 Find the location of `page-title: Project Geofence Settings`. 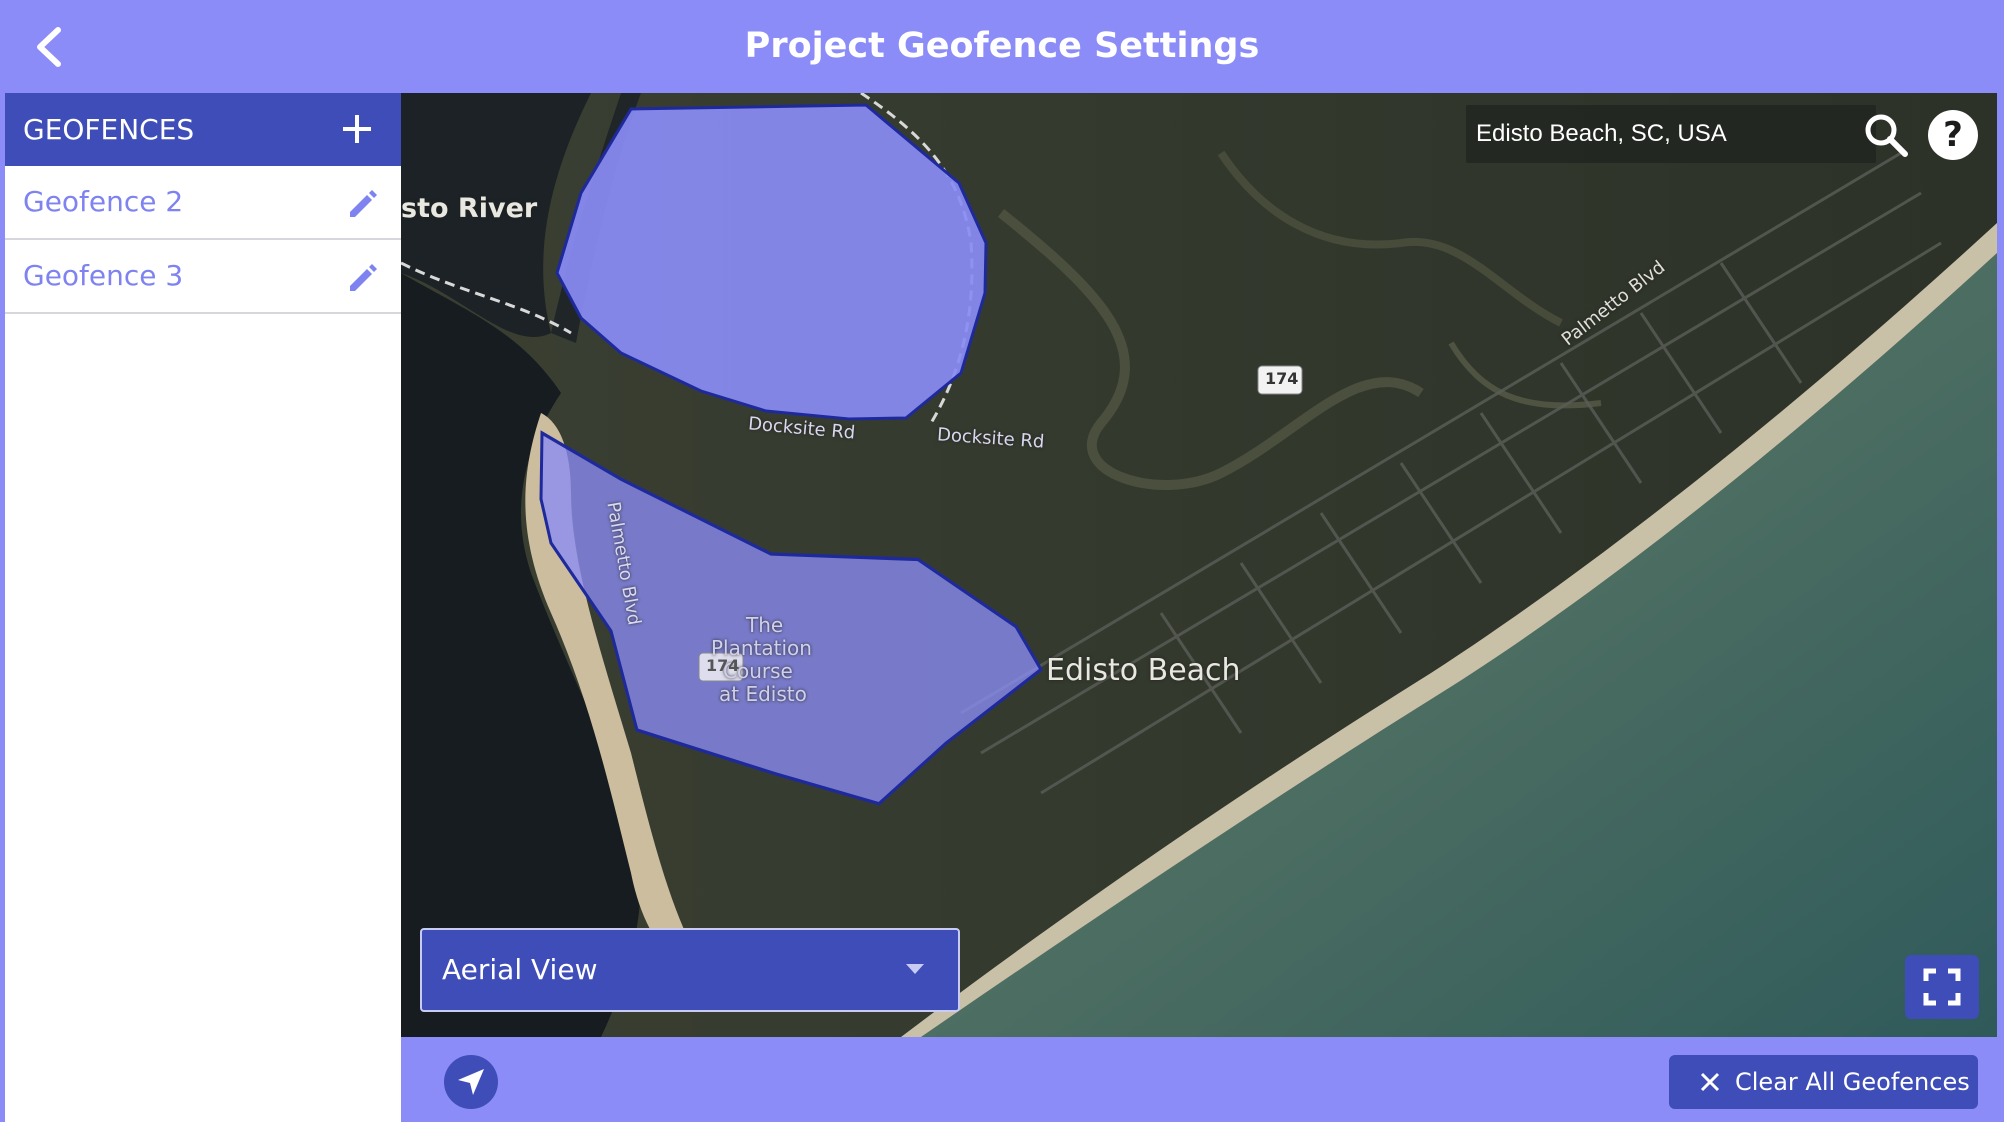

page-title: Project Geofence Settings is located at coordinates (1002, 46).